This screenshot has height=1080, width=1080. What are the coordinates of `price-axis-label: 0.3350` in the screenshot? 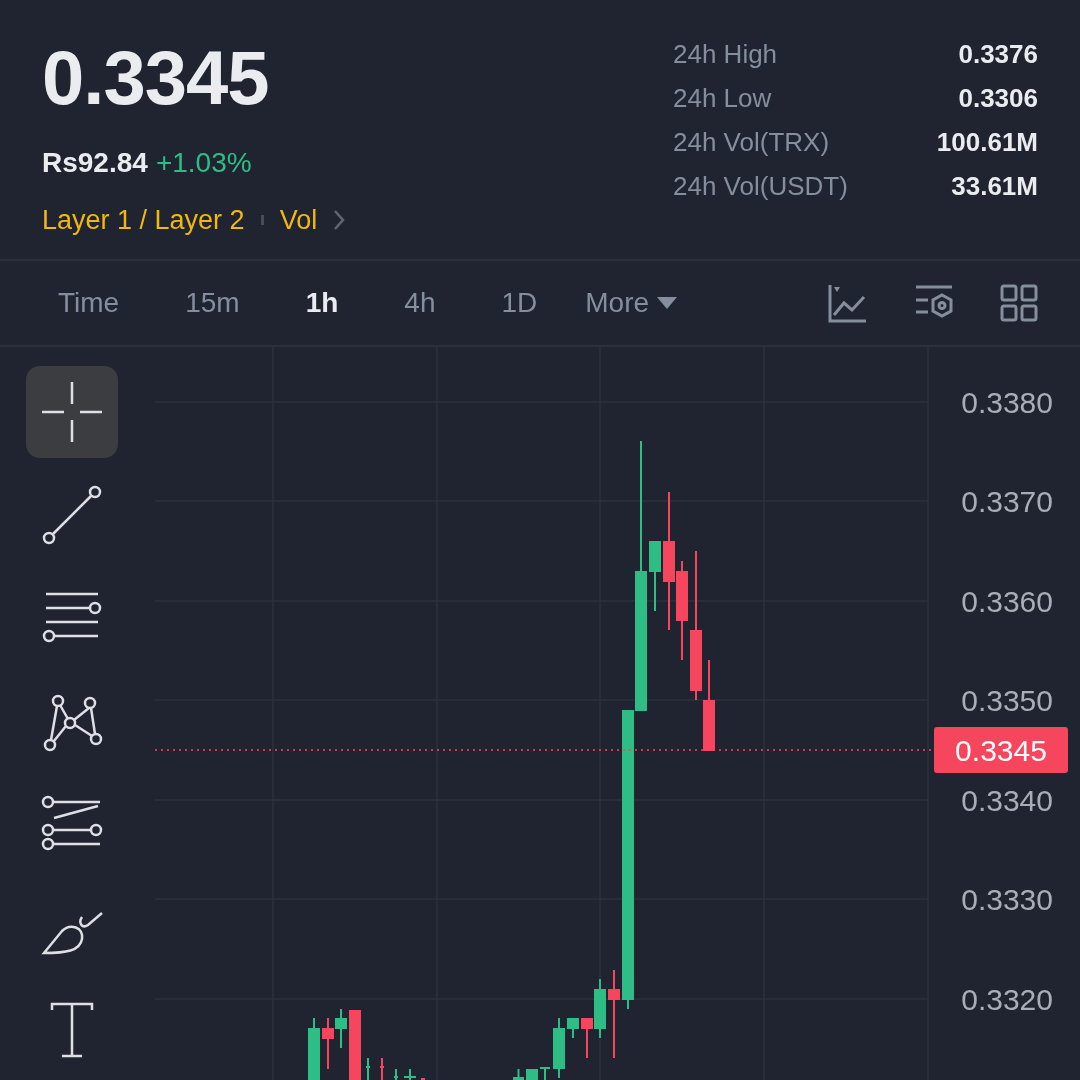 It's located at (1007, 700).